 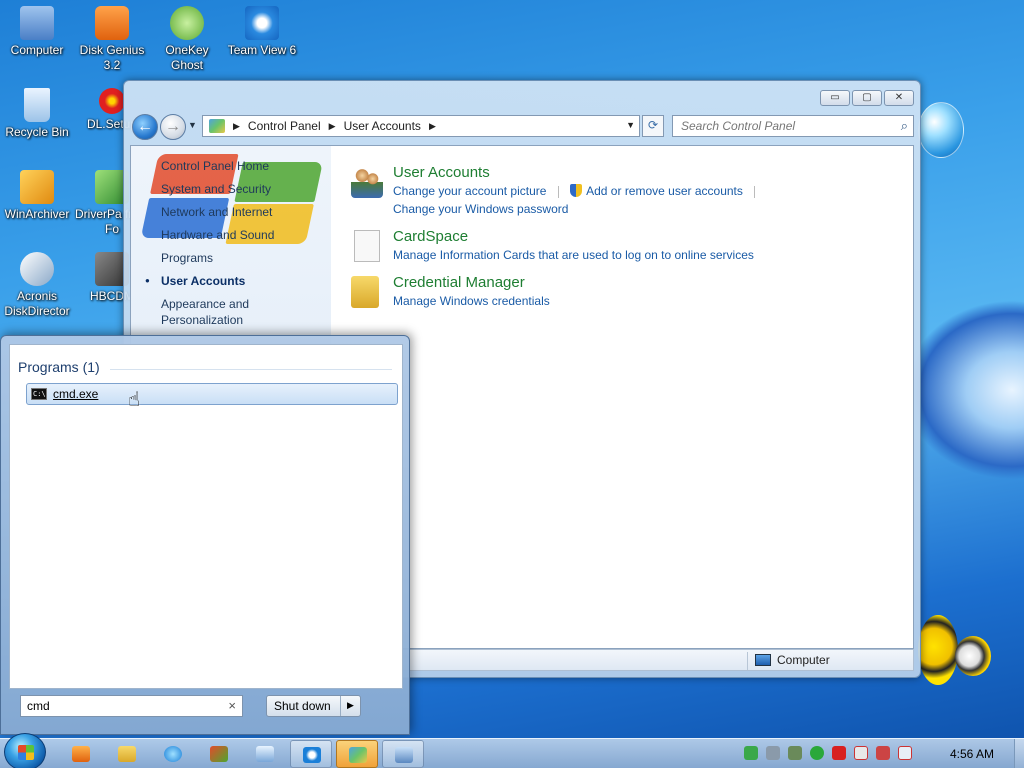 I want to click on link-change-account-picture: Change your account picture, so click(x=469, y=191).